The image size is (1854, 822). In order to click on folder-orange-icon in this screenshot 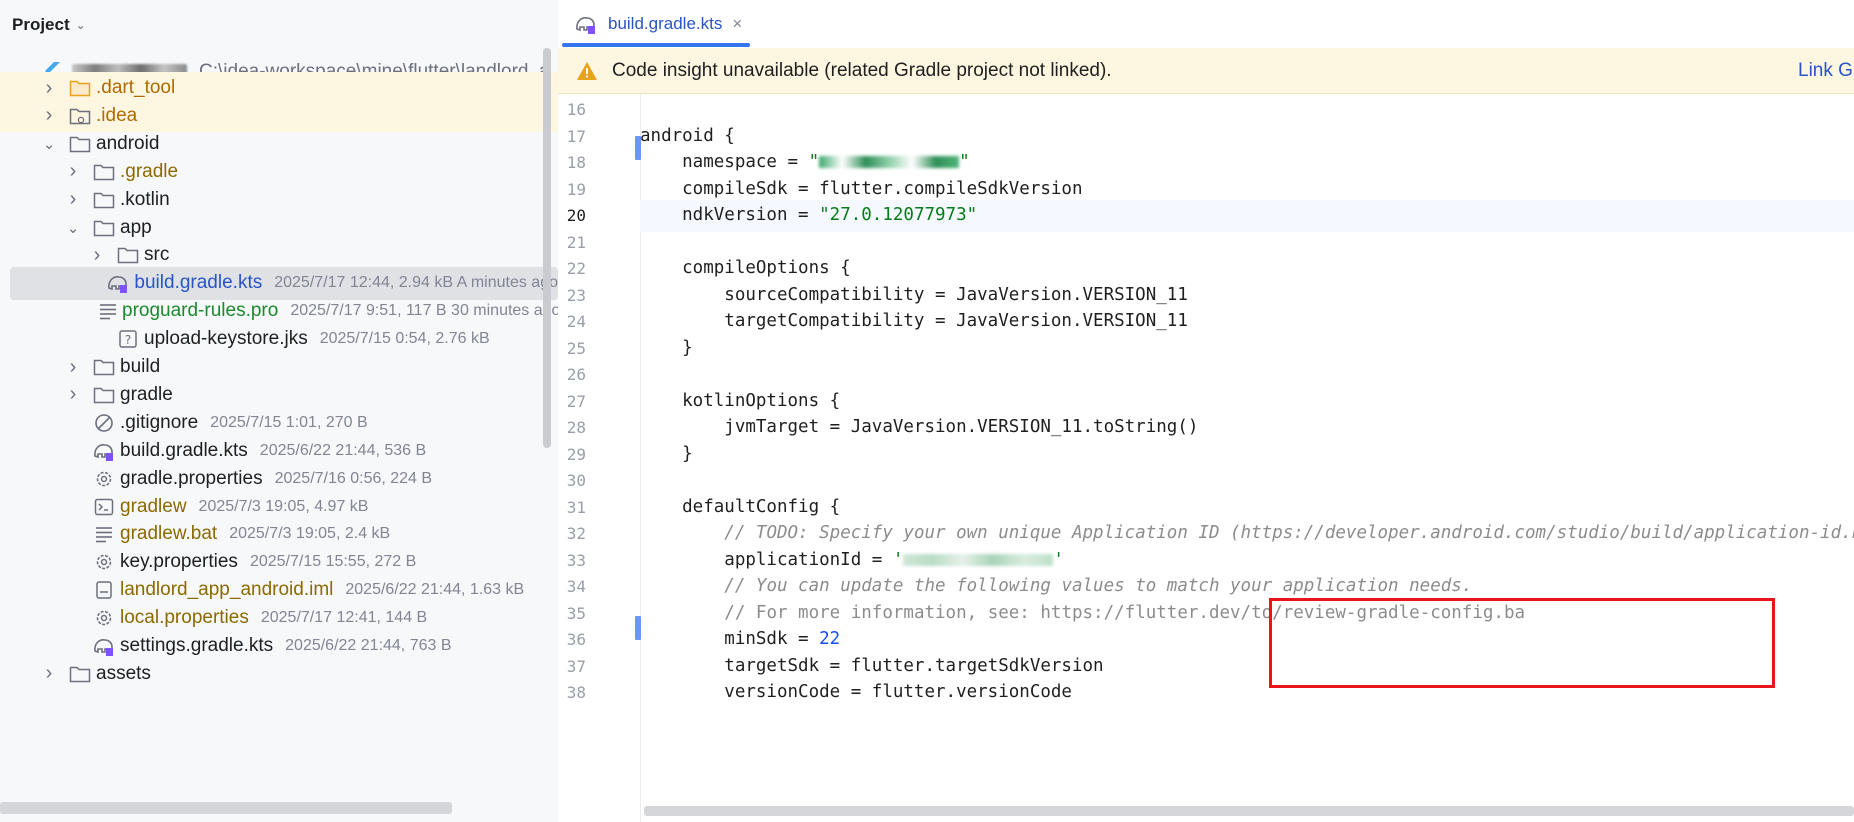, I will do `click(80, 88)`.